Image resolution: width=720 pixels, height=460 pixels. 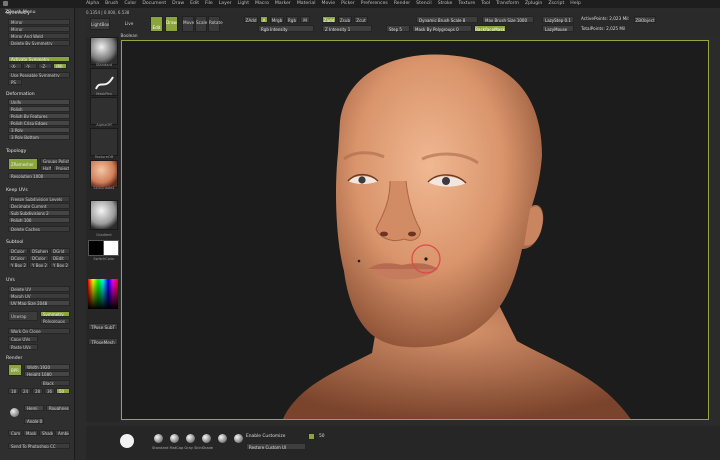 I want to click on mrgb-button: Mrgb, so click(x=277, y=19).